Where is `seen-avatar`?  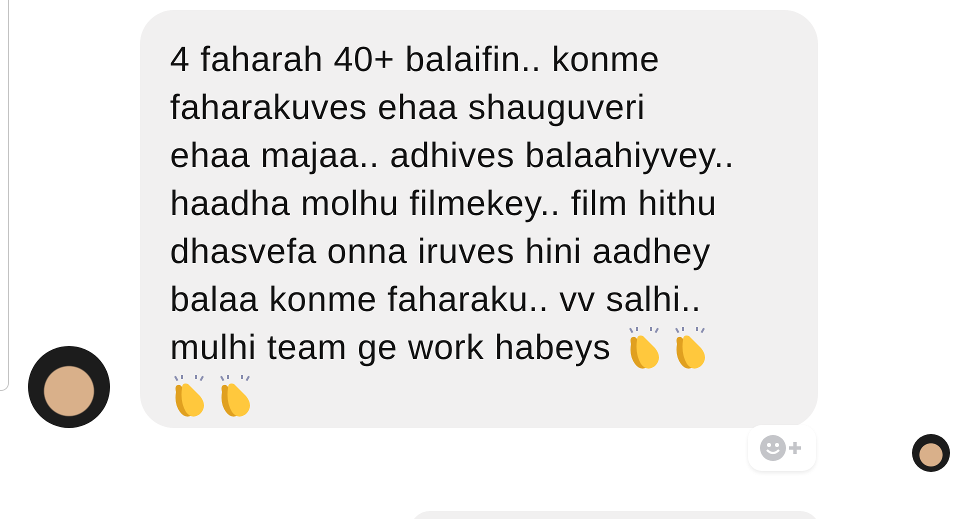 seen-avatar is located at coordinates (931, 453).